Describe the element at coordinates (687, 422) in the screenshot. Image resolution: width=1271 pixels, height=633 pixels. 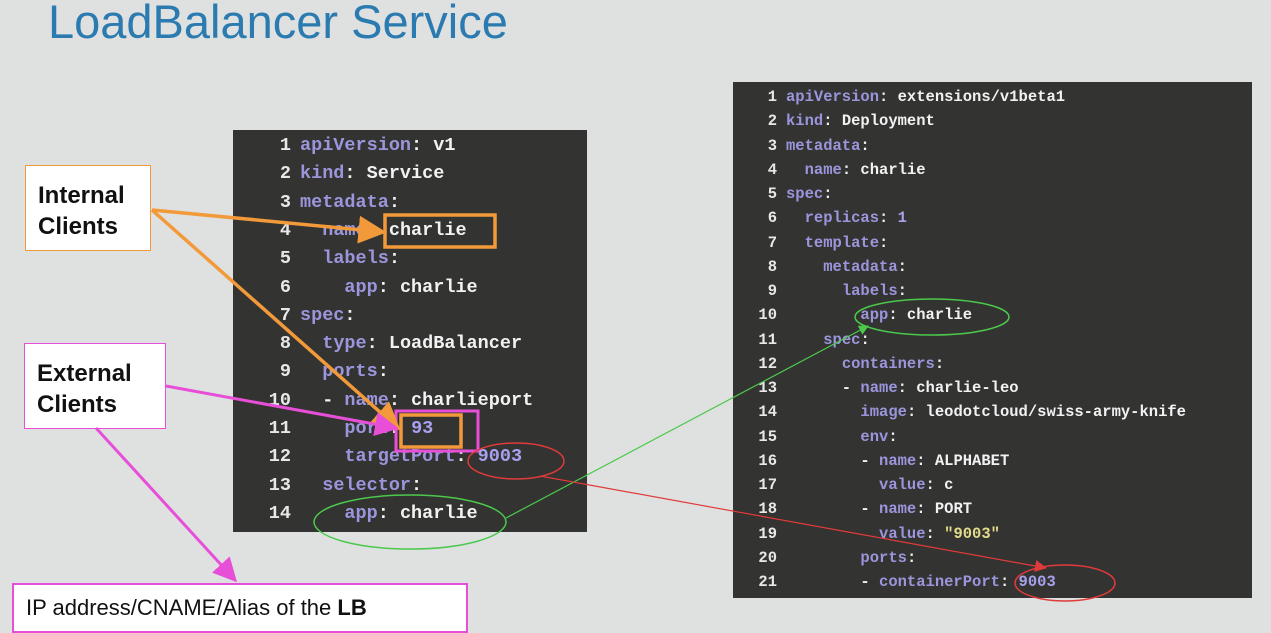
I see `selector-to-label-arrow` at that location.